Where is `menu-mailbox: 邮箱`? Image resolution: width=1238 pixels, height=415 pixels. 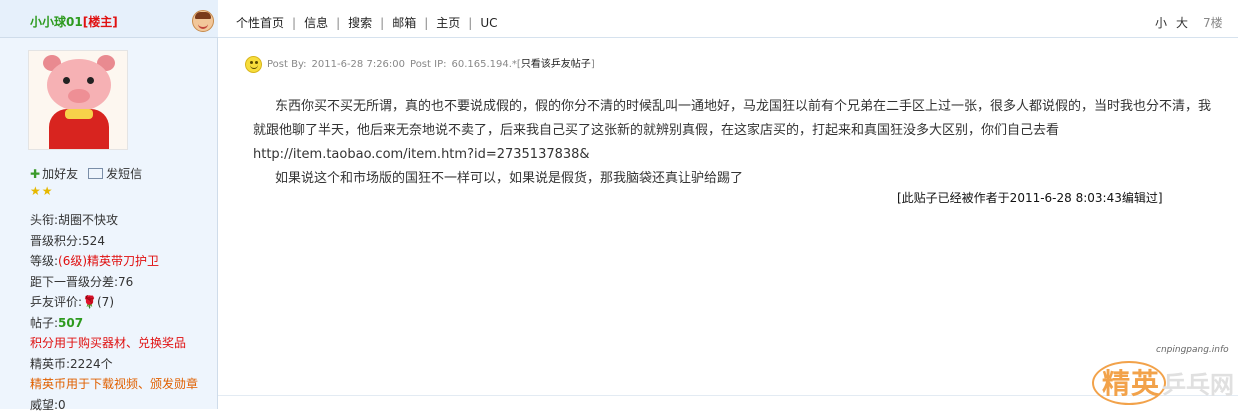 menu-mailbox: 邮箱 is located at coordinates (404, 23).